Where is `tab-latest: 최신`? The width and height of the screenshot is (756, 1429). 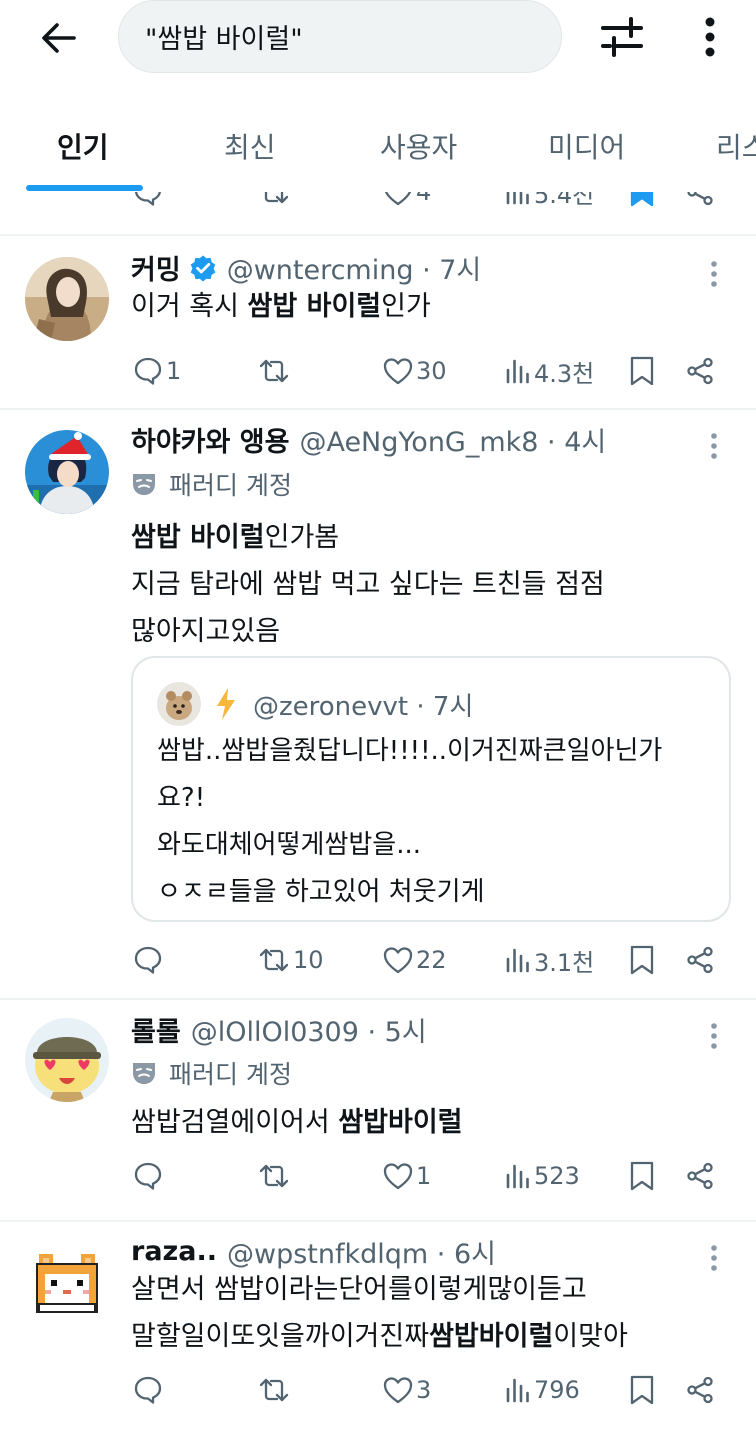 tab-latest: 최신 is located at coordinates (250, 146).